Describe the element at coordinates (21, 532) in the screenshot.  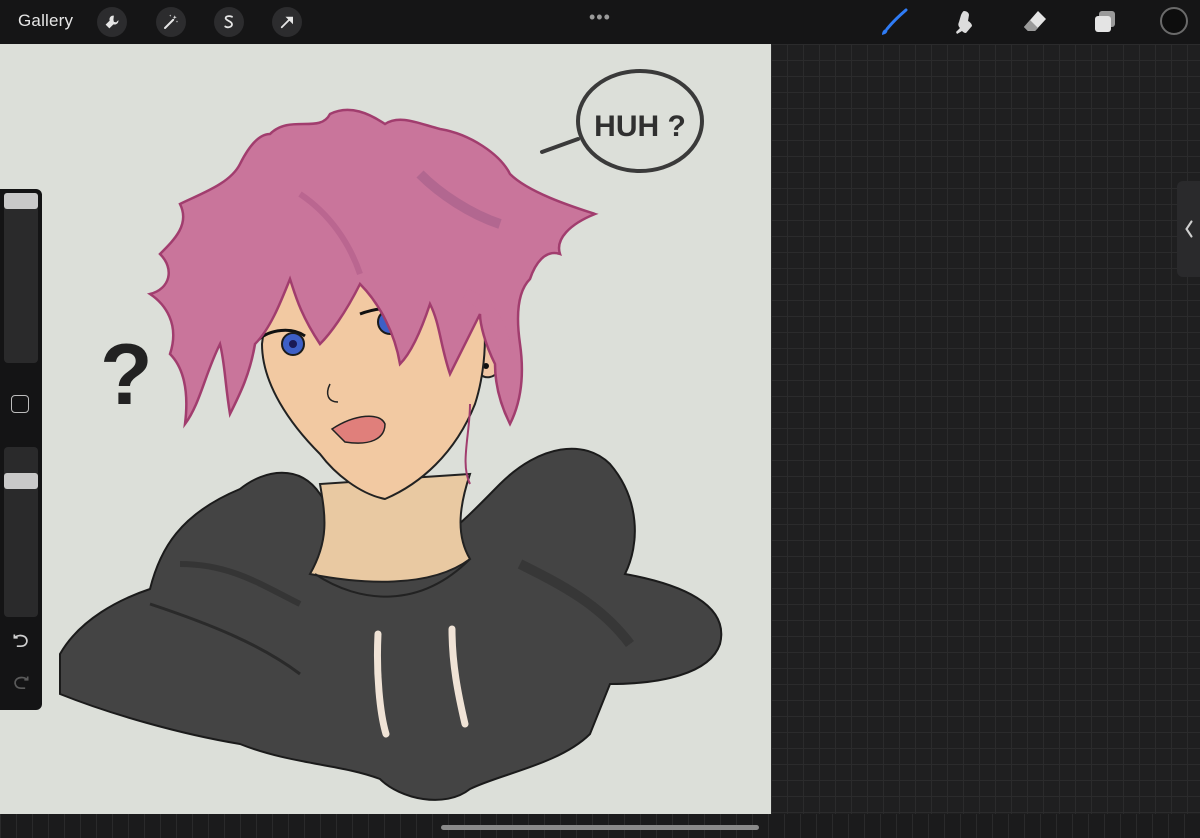
I see `brush-opacity-slider` at that location.